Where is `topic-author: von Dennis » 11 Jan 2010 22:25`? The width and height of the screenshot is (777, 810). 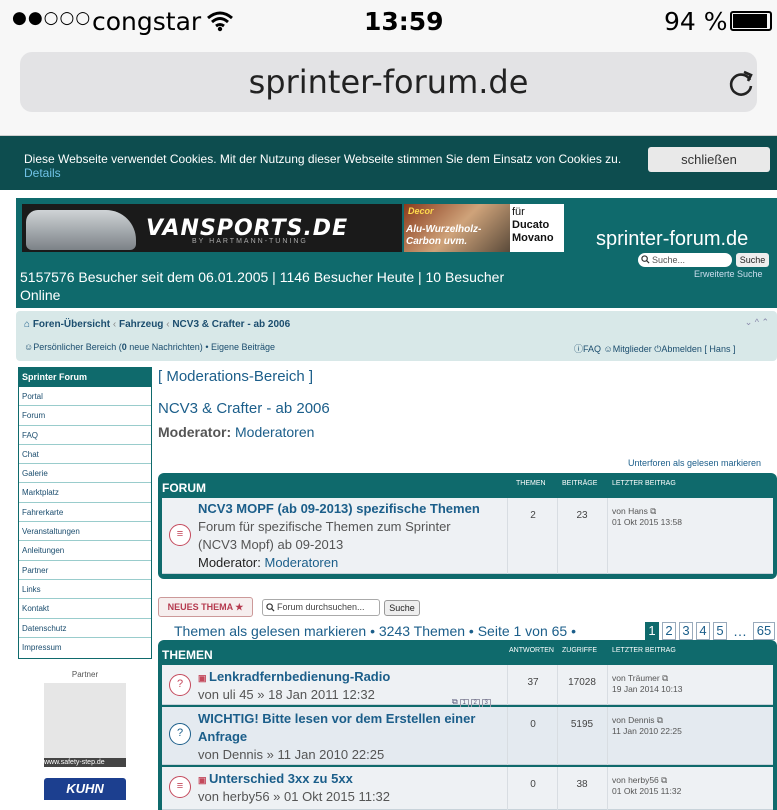 topic-author: von Dennis » 11 Jan 2010 22:25 is located at coordinates (291, 754).